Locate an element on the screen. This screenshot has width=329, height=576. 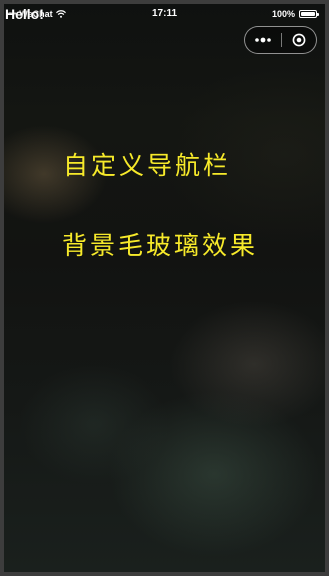
more-button is located at coordinates (263, 40).